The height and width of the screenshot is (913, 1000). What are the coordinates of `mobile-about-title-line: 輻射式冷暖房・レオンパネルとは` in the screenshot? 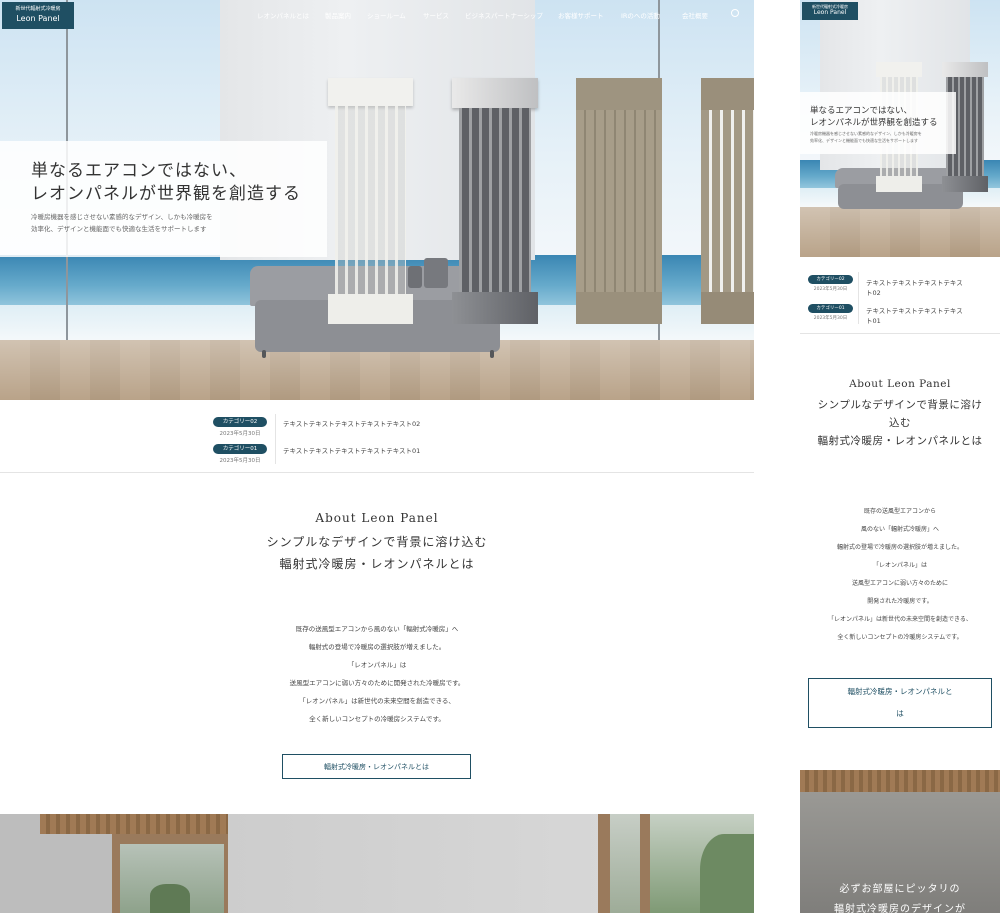 It's located at (900, 441).